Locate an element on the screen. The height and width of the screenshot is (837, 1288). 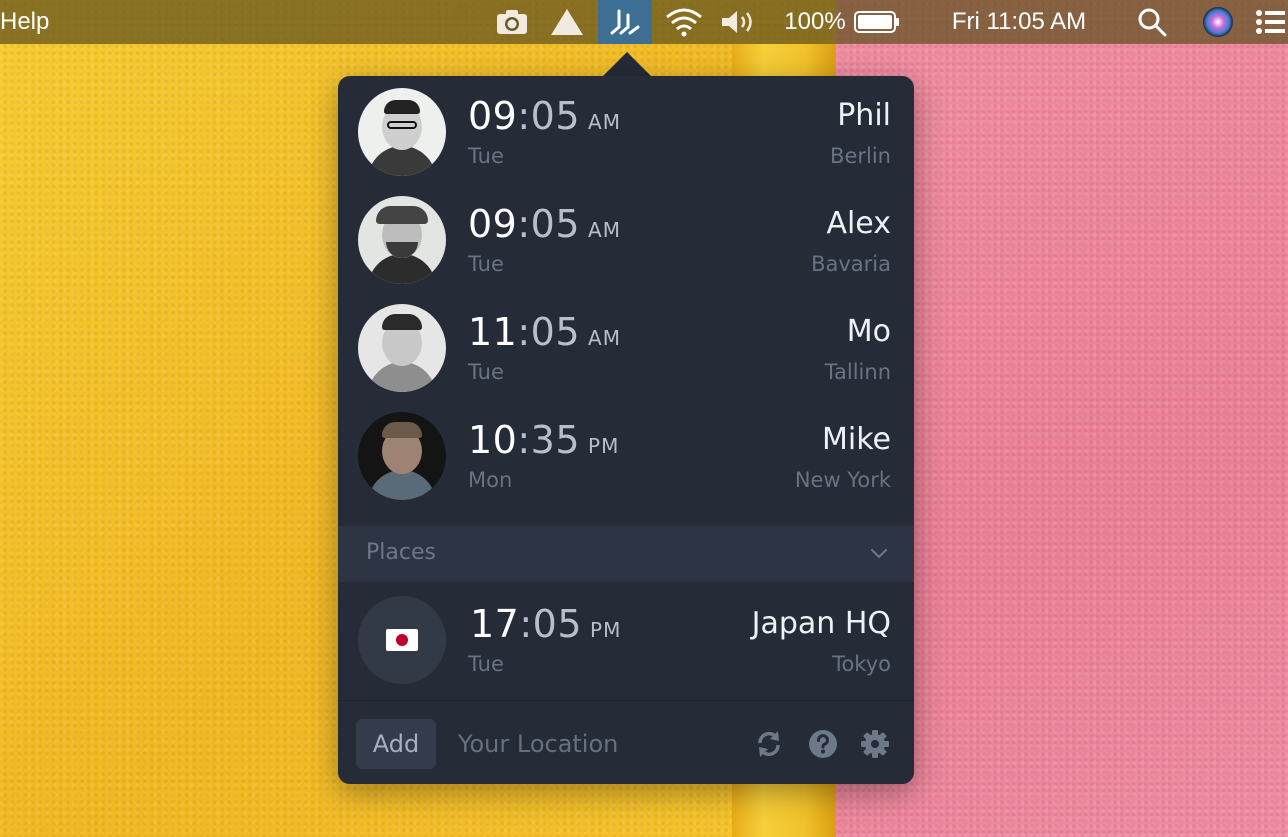
chevron-down-icon is located at coordinates (879, 553).